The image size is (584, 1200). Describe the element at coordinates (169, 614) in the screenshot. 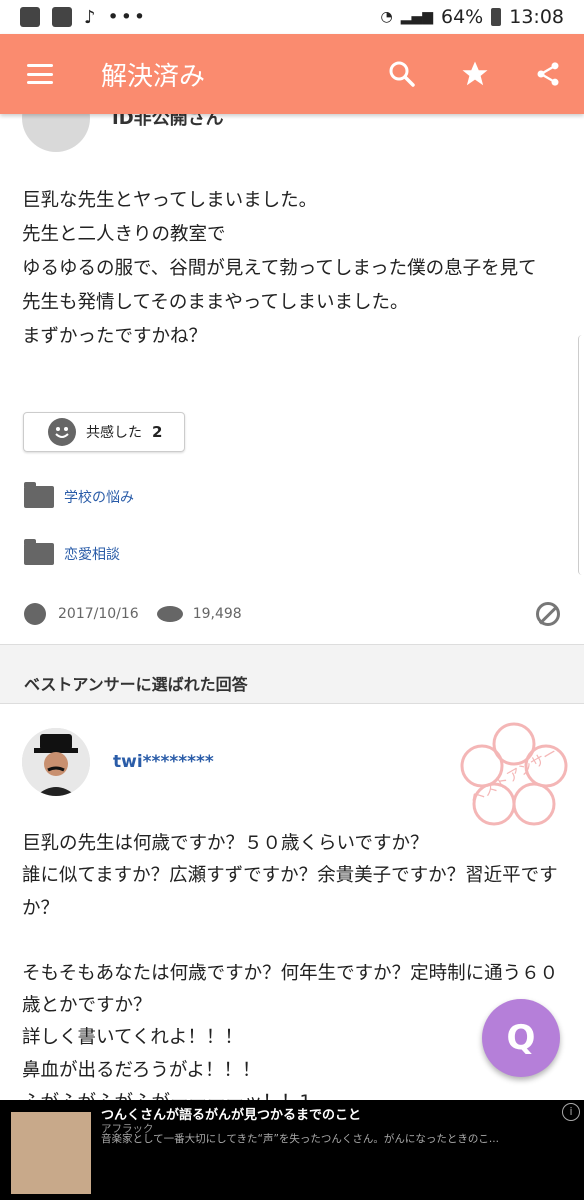

I see `eye-icon` at that location.